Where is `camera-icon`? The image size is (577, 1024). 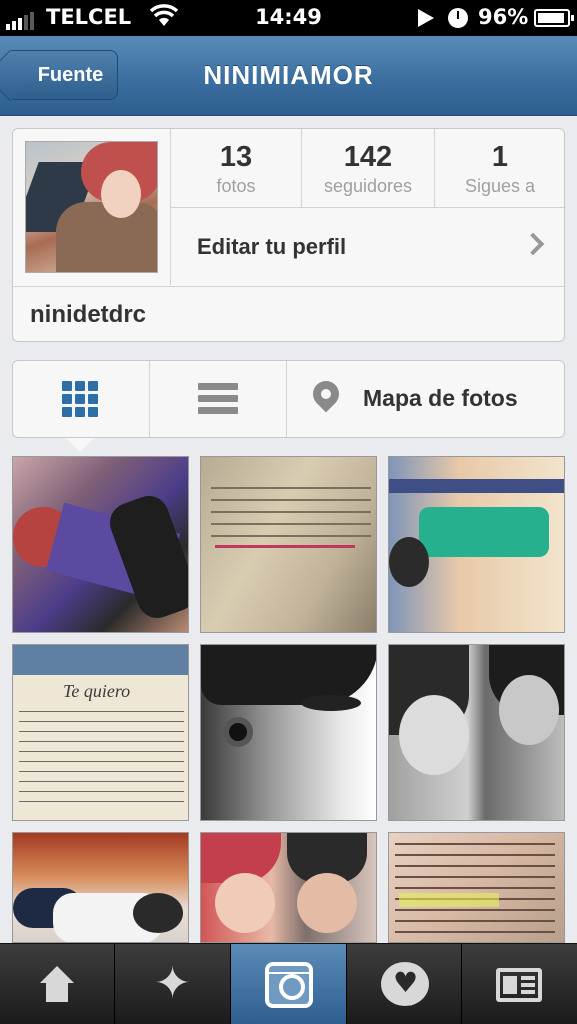 camera-icon is located at coordinates (289, 985).